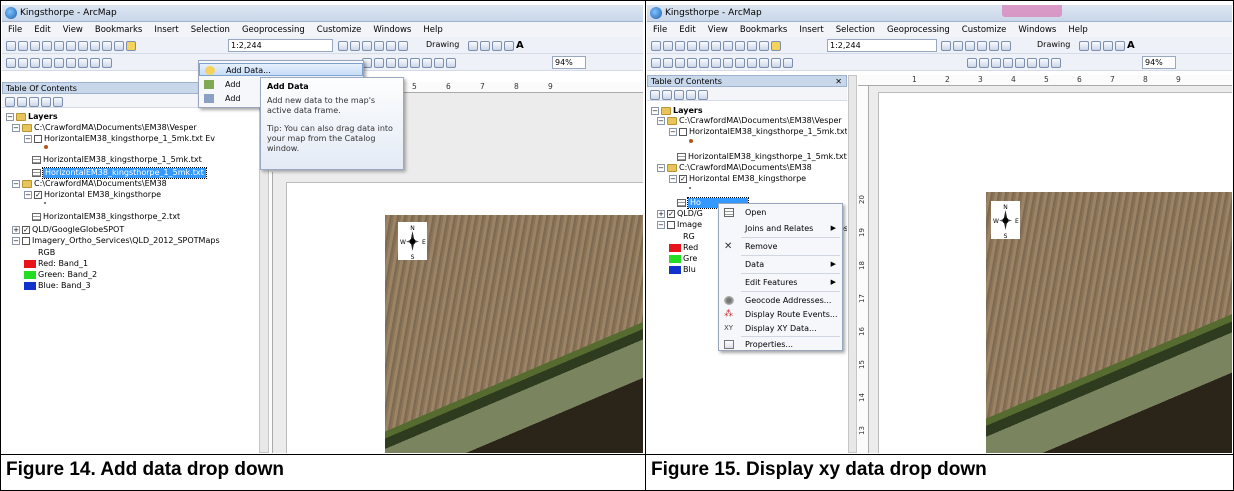 The width and height of the screenshot is (1234, 491). Describe the element at coordinates (509, 45) in the screenshot. I see `rectangle-icon` at that location.